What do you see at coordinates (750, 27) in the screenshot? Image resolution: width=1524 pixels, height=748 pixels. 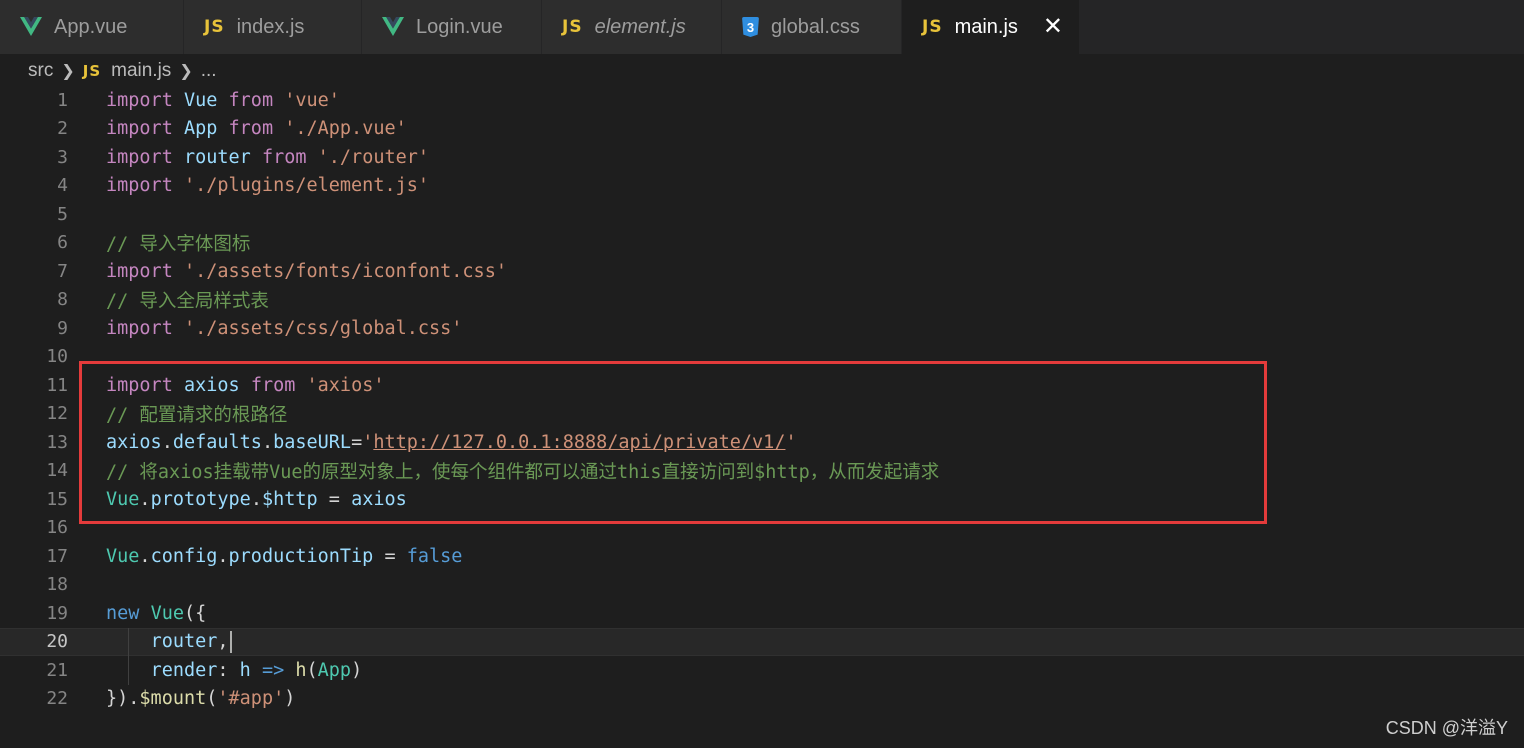 I see `css-icon: 3` at bounding box center [750, 27].